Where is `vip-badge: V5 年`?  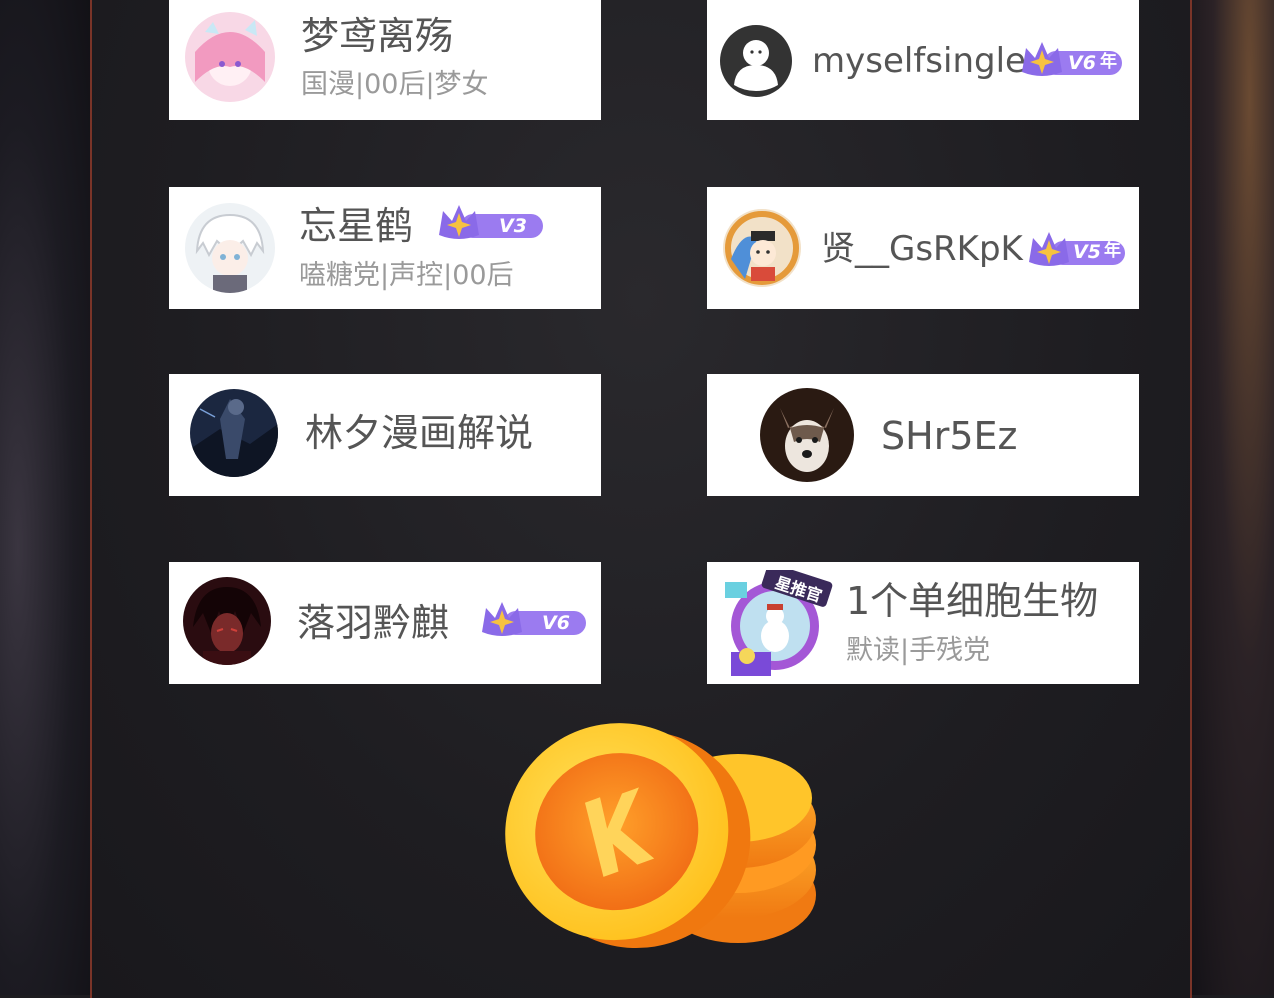
vip-badge: V5 年 is located at coordinates (1077, 251).